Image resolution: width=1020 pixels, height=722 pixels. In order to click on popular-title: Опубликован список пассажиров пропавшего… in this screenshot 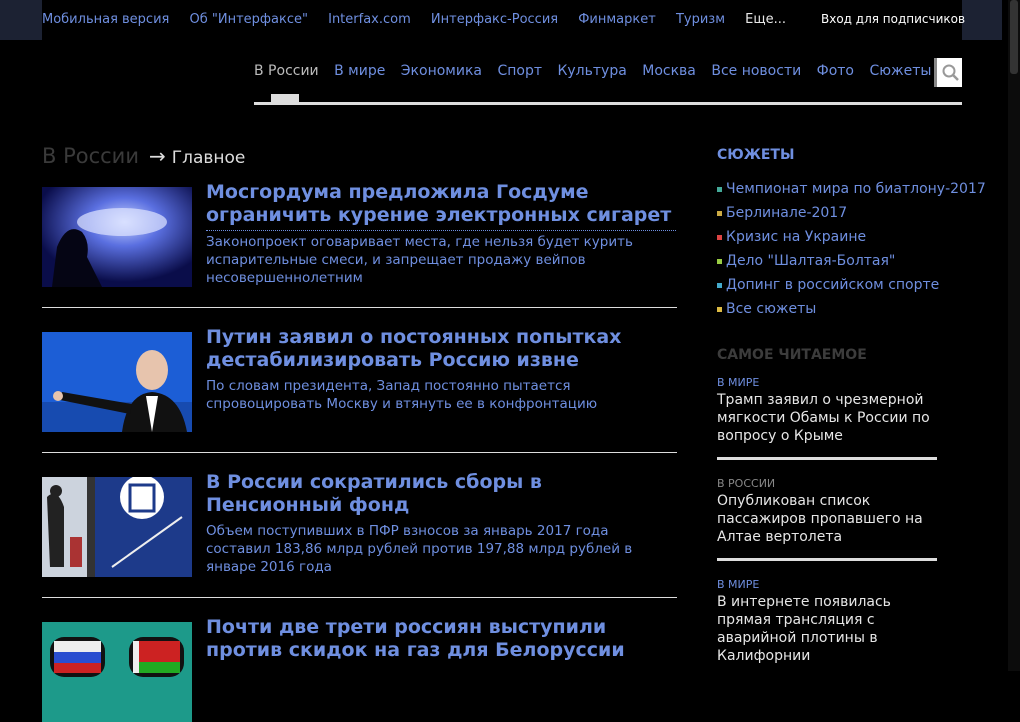, I will do `click(827, 519)`.